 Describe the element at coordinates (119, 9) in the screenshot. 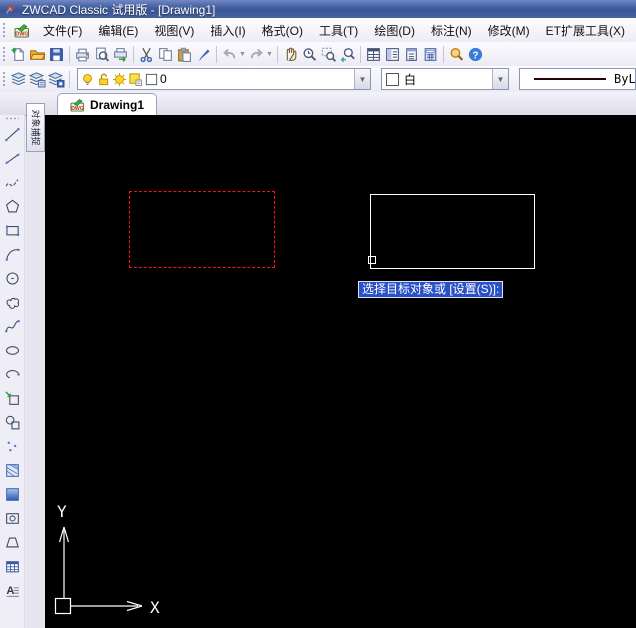

I see `window-title: ZWCAD Classic 试用版 - [Drawing1]` at that location.